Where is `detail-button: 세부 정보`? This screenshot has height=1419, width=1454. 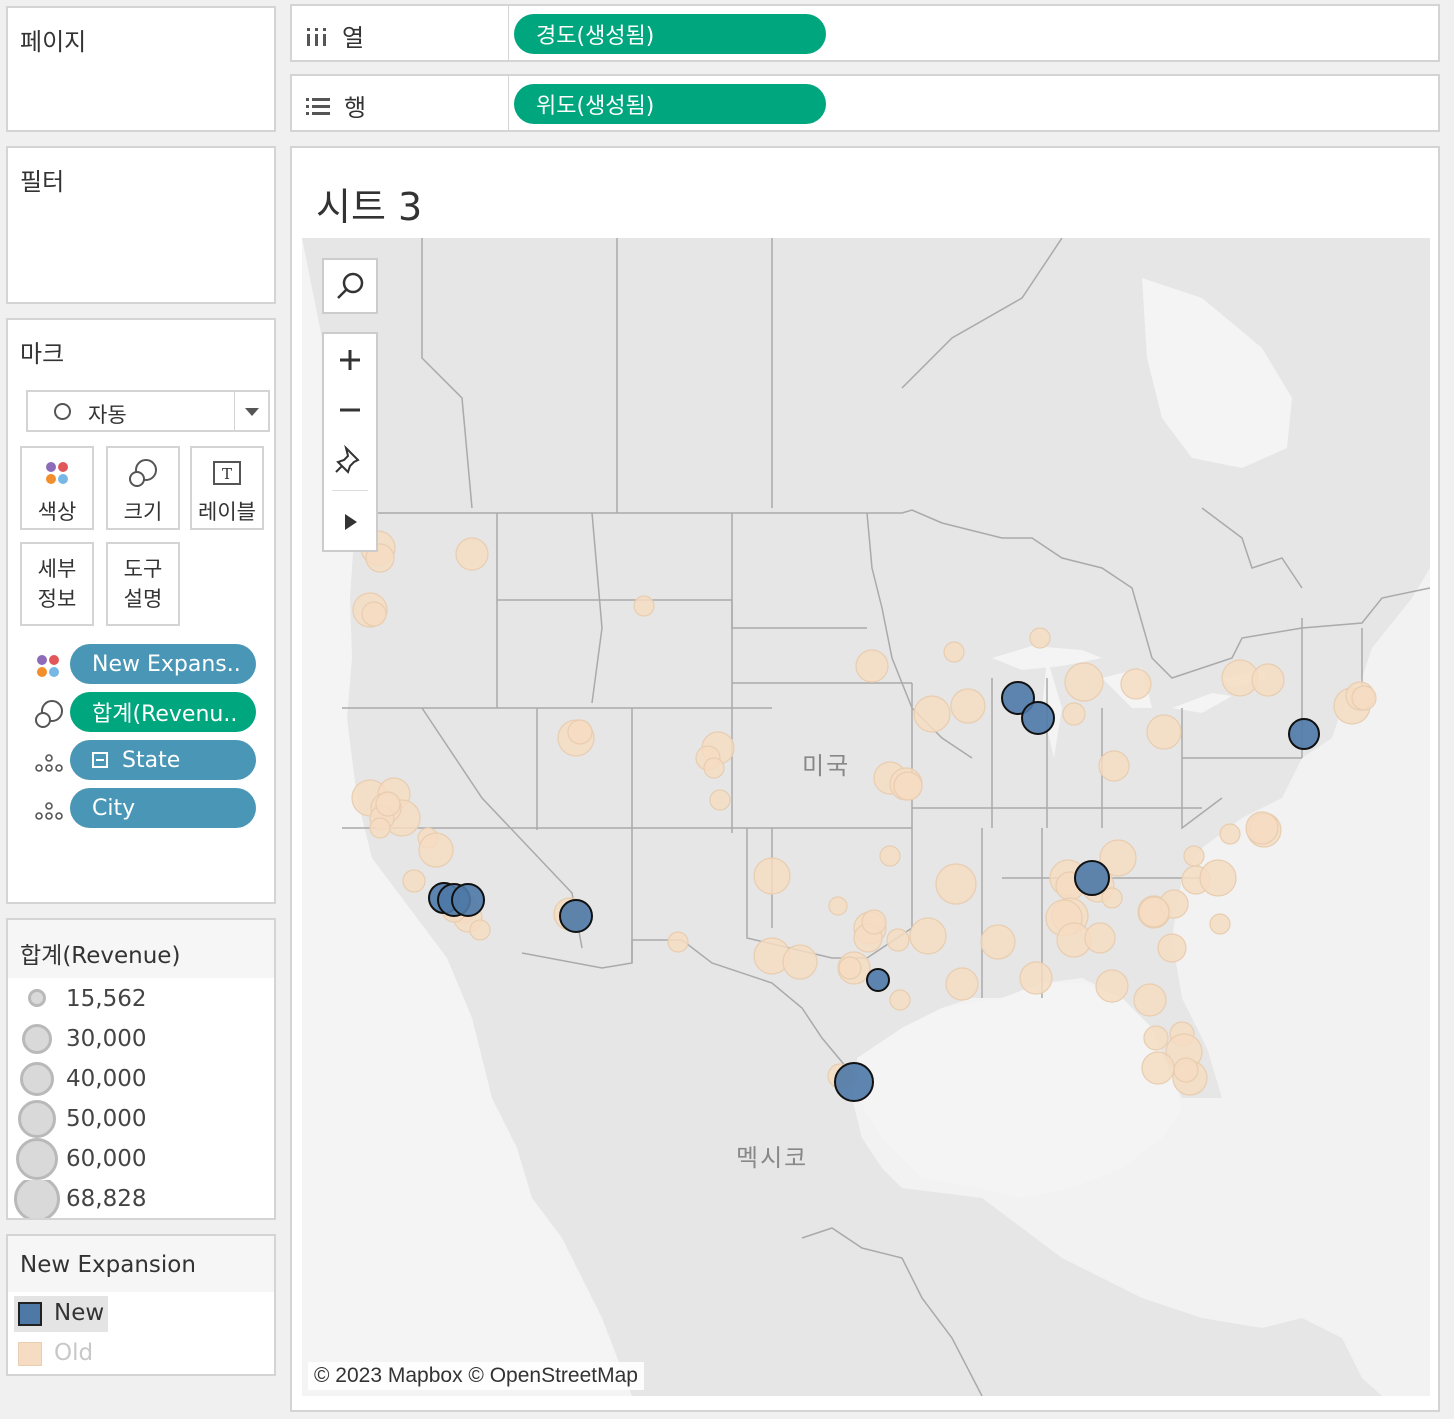
detail-button: 세부 정보 is located at coordinates (57, 584).